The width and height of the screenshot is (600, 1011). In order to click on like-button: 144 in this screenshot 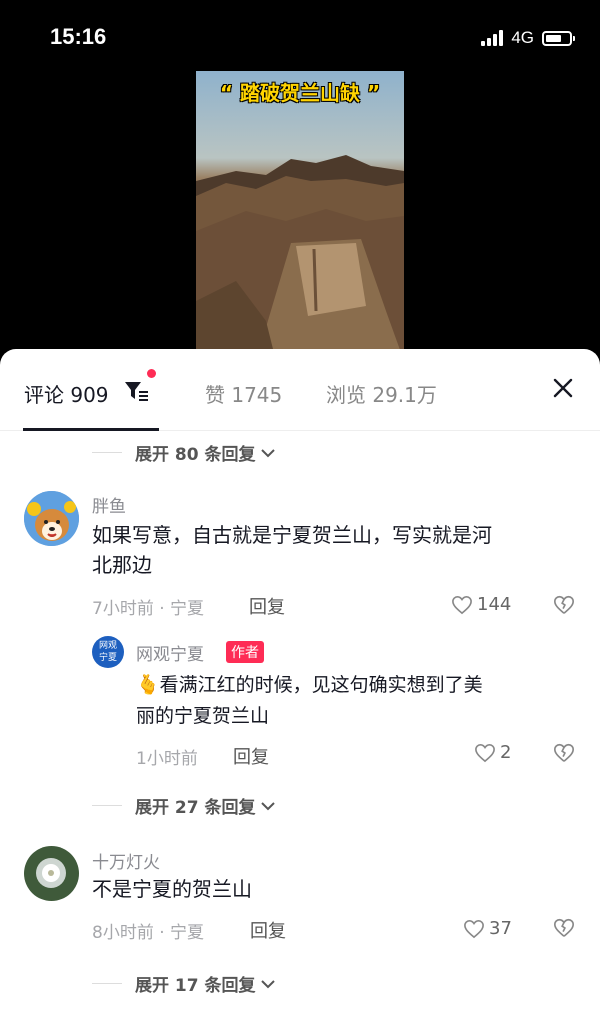, I will do `click(481, 604)`.